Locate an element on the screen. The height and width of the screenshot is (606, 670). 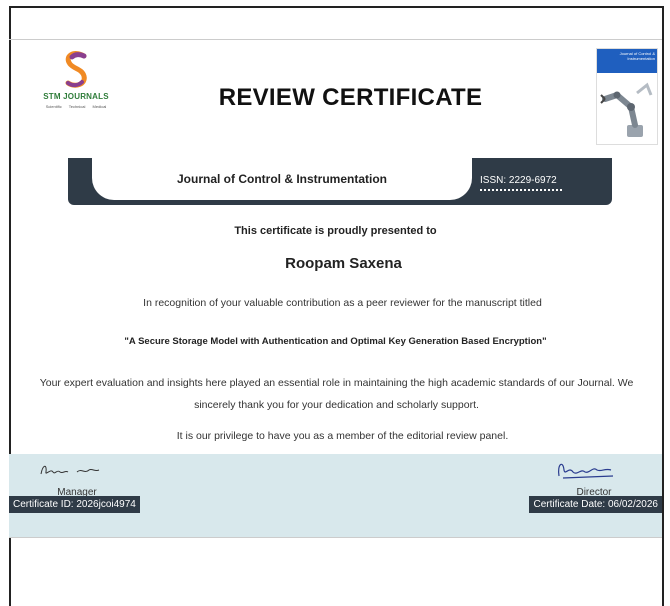
director-signature-icon is located at coordinates (586, 471).